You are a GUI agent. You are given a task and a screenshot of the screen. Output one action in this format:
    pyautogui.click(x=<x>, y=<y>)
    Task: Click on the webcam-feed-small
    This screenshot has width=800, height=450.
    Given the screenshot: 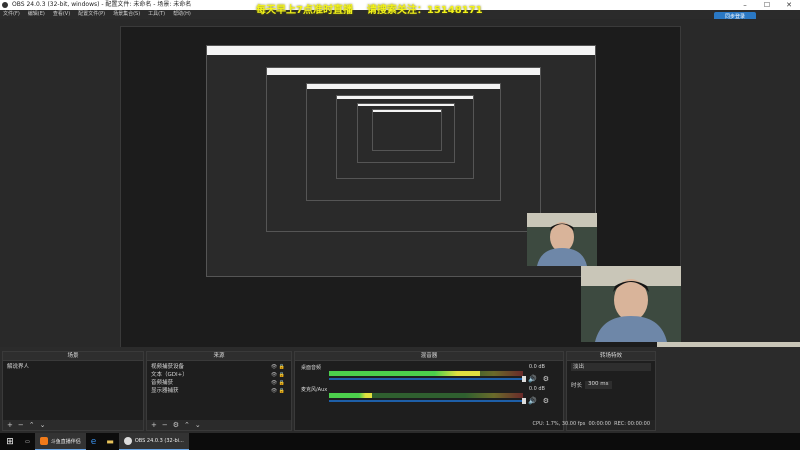 What is the action you would take?
    pyautogui.click(x=562, y=239)
    